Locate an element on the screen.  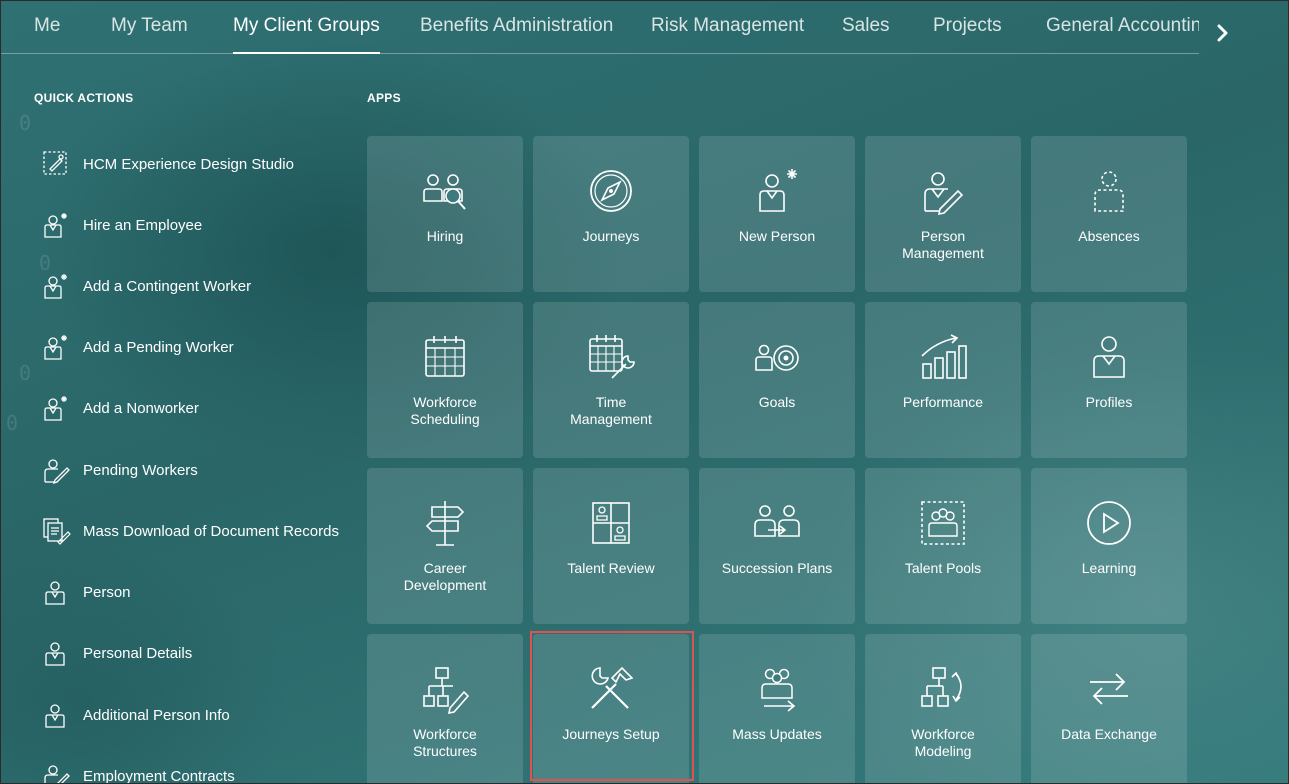
app-tile-mass-updates: Mass Updates is located at coordinates (777, 708).